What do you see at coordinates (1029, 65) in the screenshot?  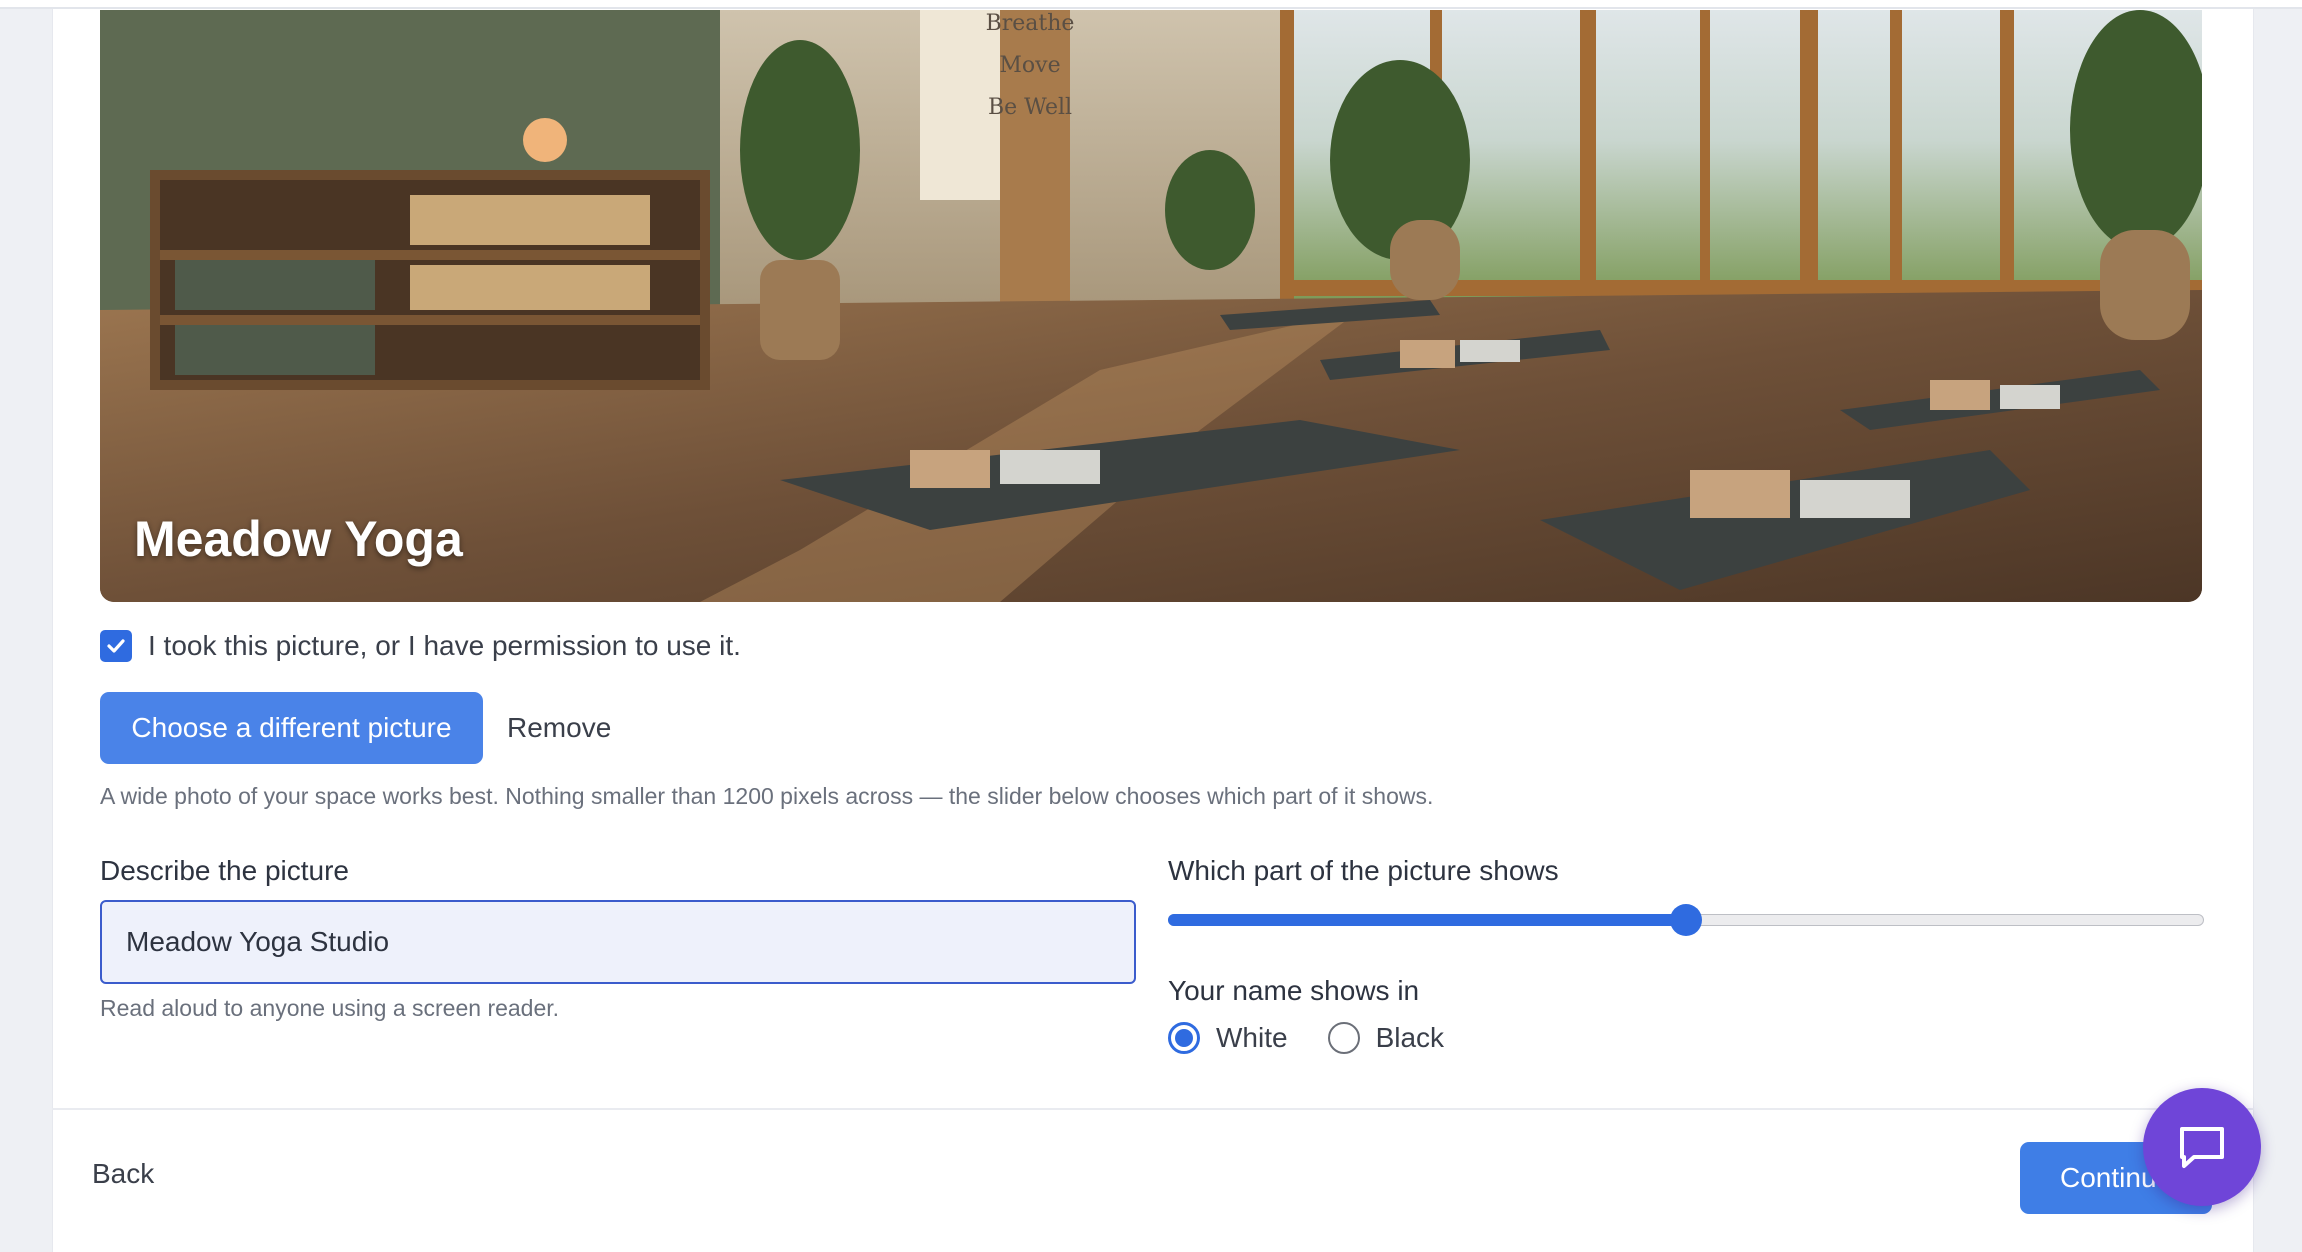 I see `poster-text-line: Move` at bounding box center [1029, 65].